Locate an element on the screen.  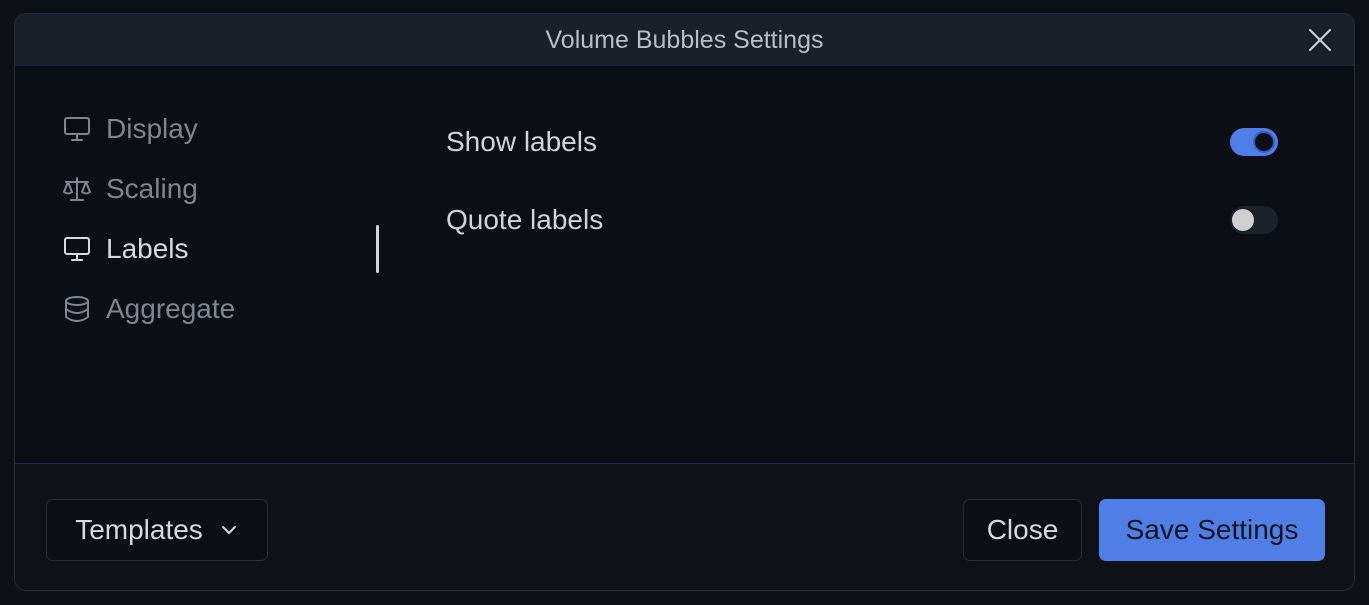
setting-label: Show labels is located at coordinates (521, 141).